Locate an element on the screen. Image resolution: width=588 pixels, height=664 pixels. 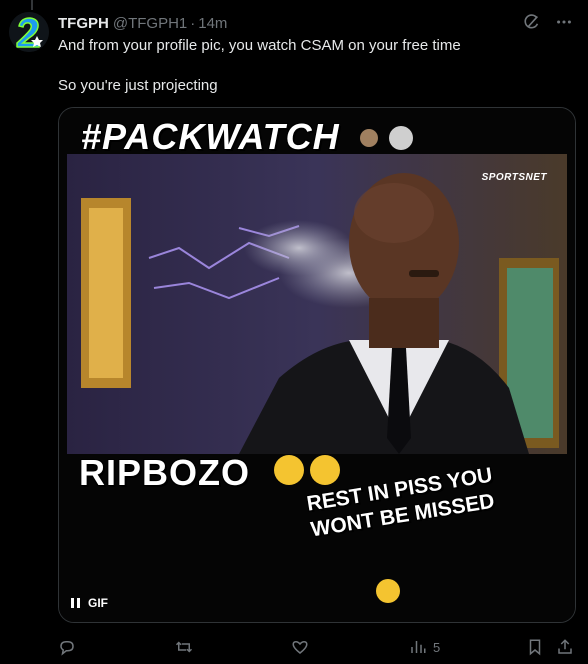
gif-badge: GIF is located at coordinates (89, 603).